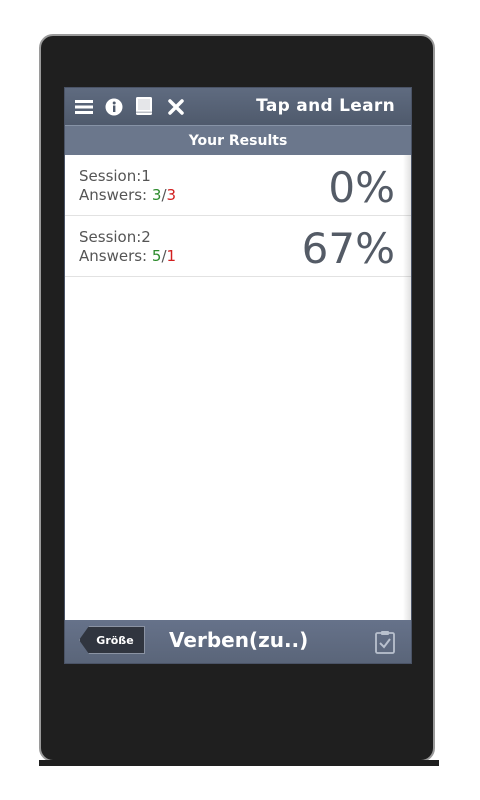 This screenshot has height=800, width=480. Describe the element at coordinates (239, 763) in the screenshot. I see `device-frame-bottom` at that location.